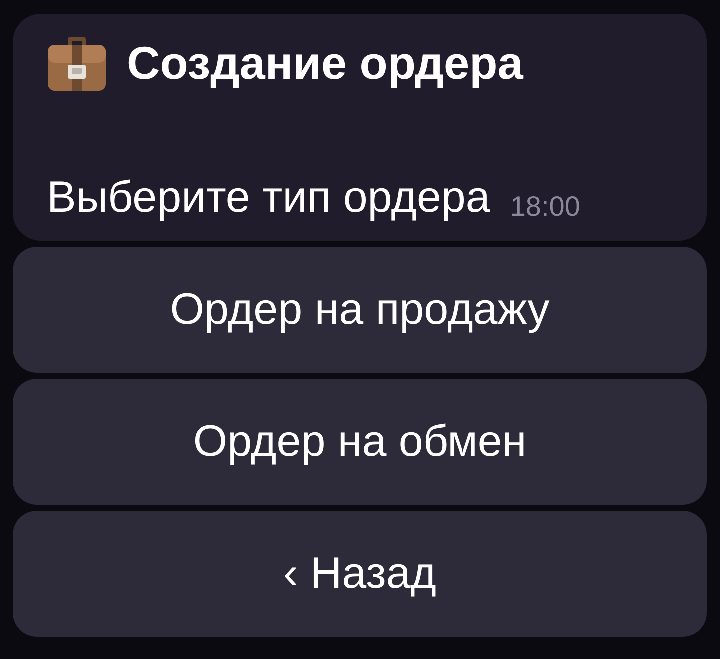  What do you see at coordinates (77, 63) in the screenshot?
I see `briefcase-icon` at bounding box center [77, 63].